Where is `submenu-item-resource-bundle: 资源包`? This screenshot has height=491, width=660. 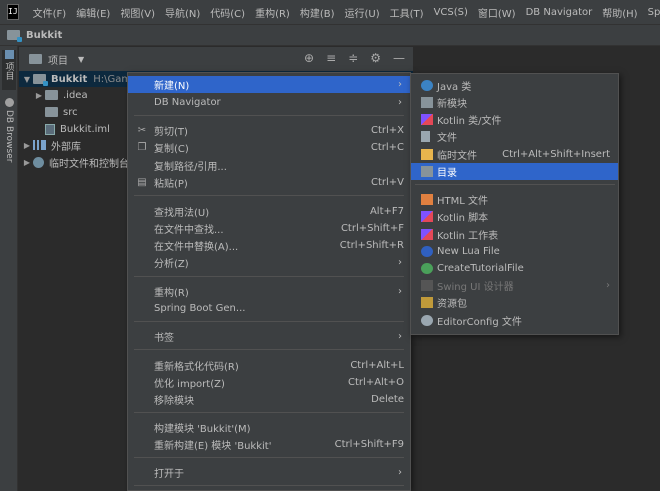
submenu-item-resource-bundle: 资源包 is located at coordinates (514, 302).